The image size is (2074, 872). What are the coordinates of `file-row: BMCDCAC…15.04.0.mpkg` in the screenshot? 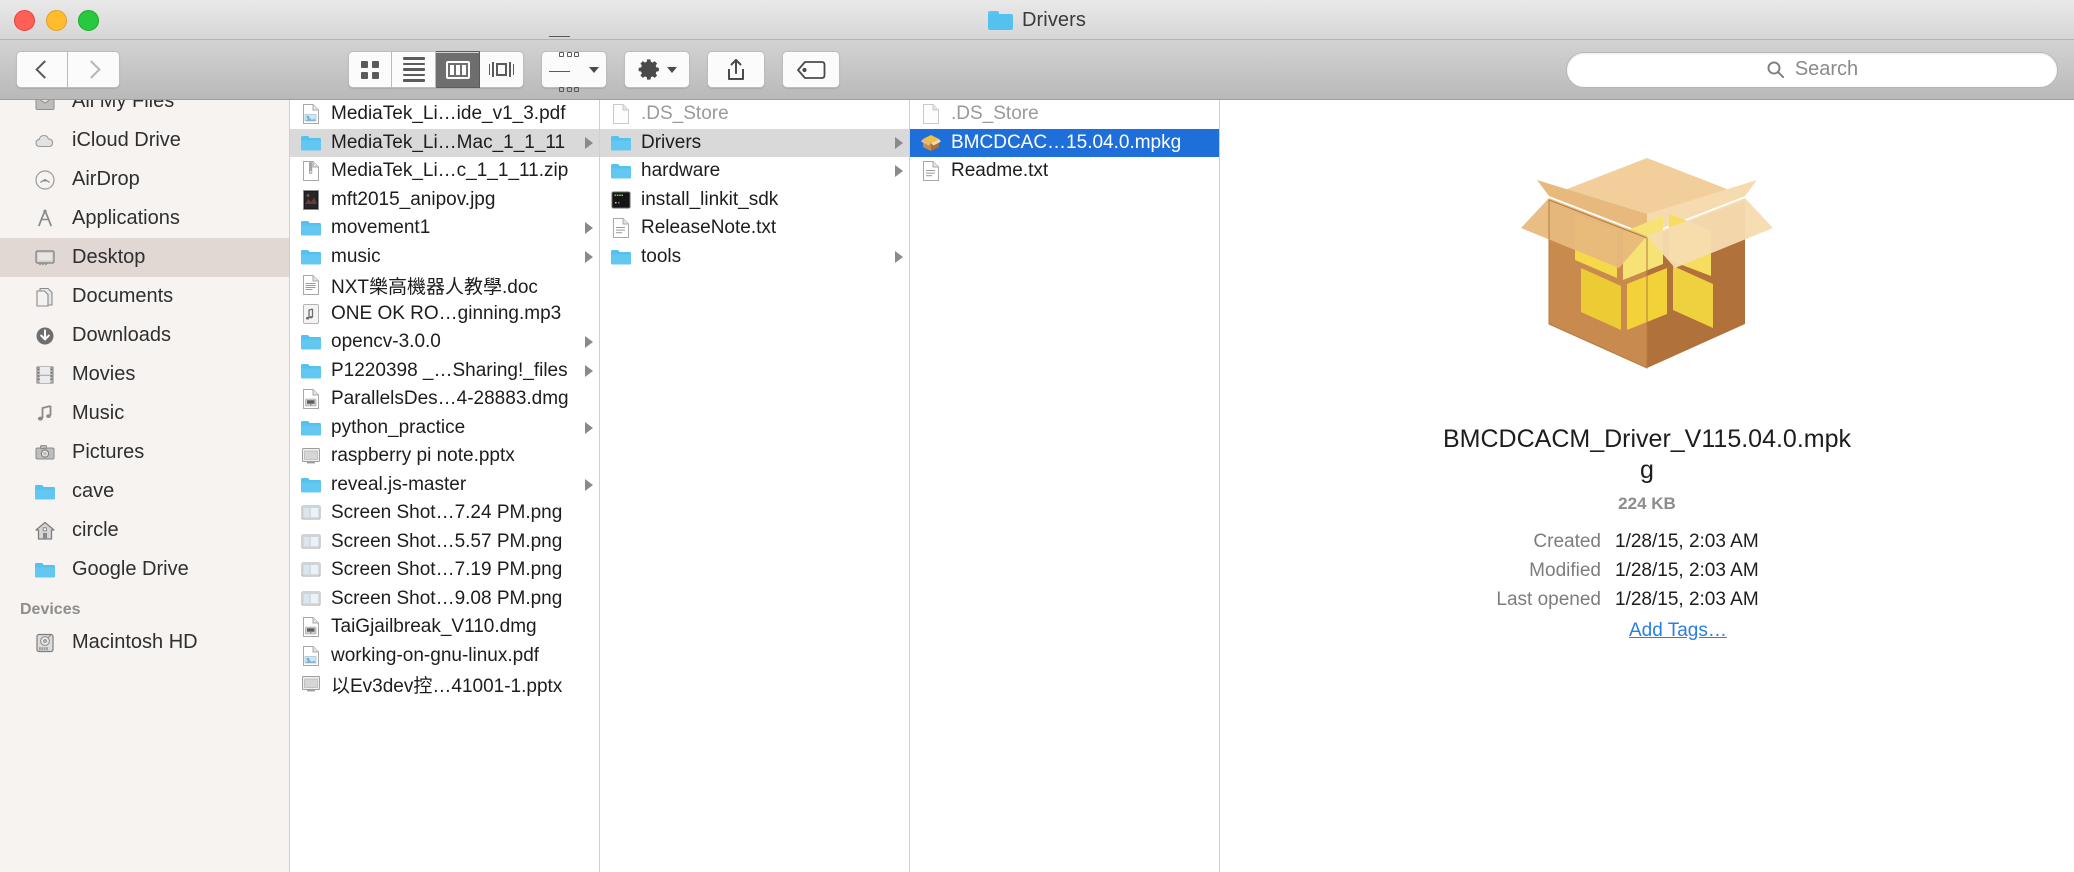 It's located at (1064, 142).